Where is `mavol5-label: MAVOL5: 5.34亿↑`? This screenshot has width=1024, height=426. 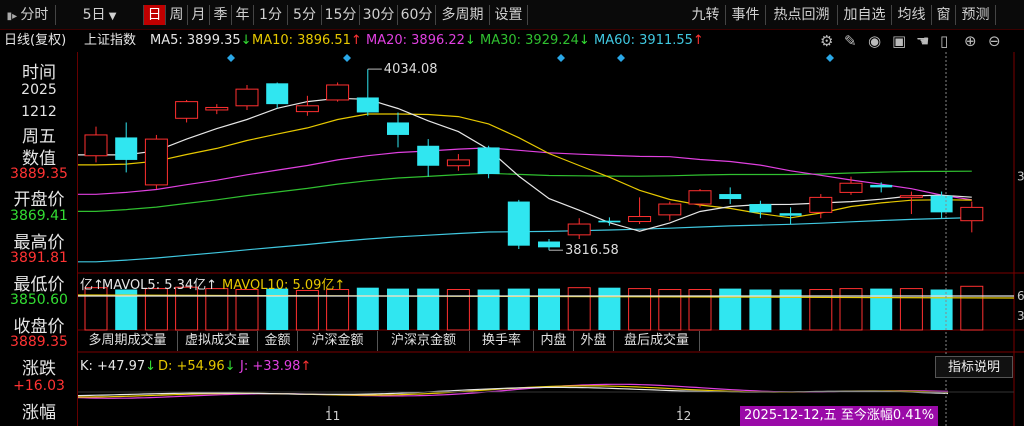
mavol5-label: MAVOL5: 5.34亿↑ is located at coordinates (159, 285).